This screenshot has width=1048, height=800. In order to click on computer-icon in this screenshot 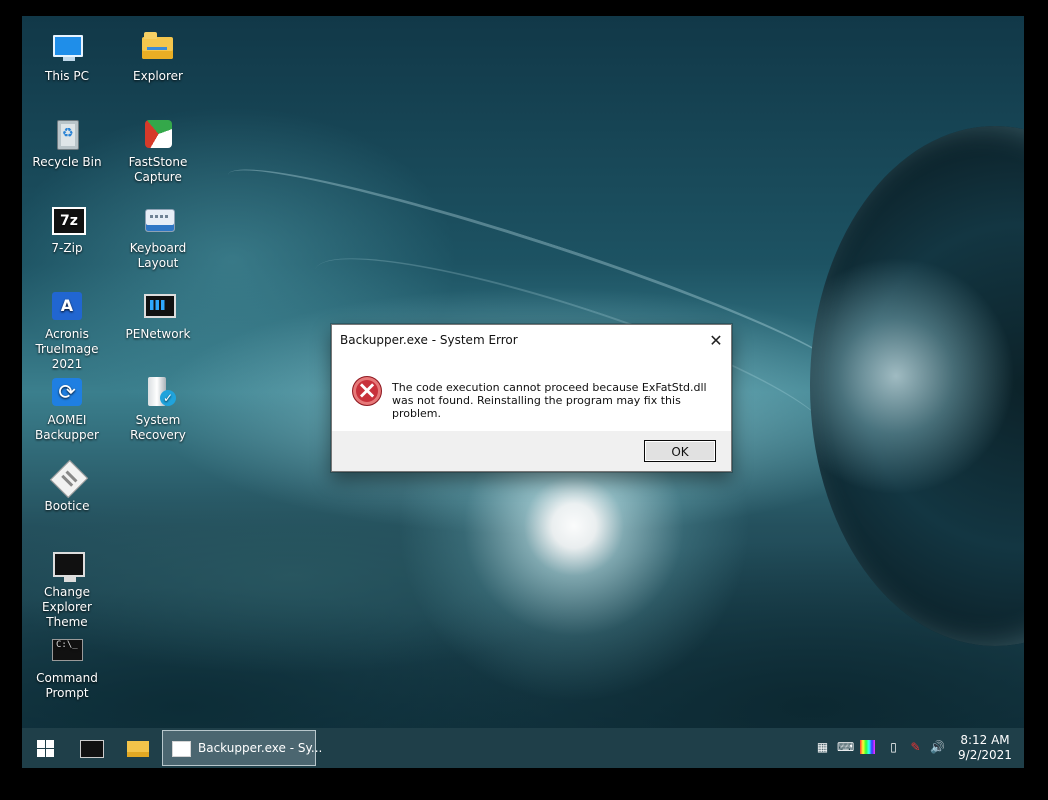, I will do `click(67, 48)`.